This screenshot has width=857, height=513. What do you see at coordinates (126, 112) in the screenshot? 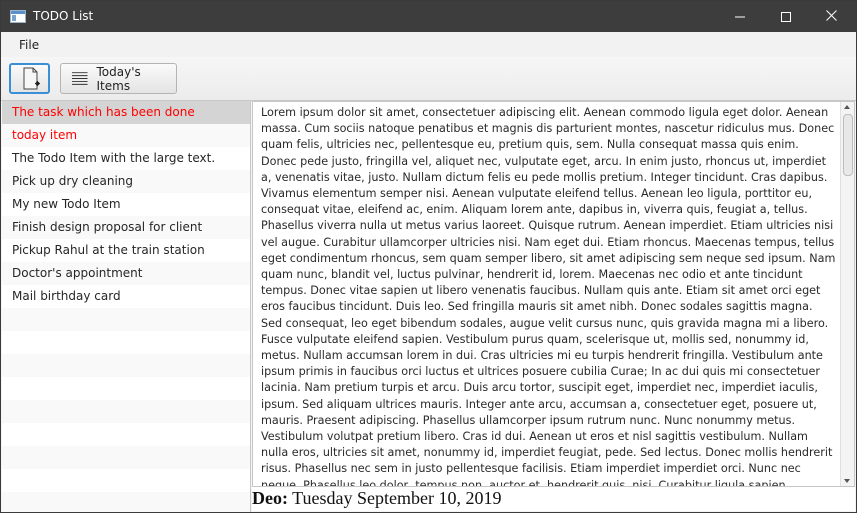
I see `list-item: The task which has been done` at bounding box center [126, 112].